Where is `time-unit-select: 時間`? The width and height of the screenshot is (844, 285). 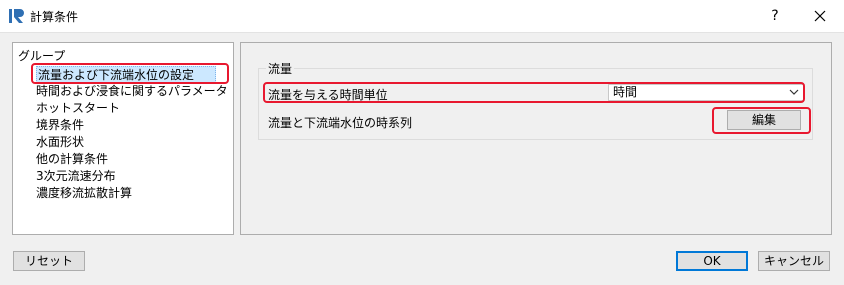
time-unit-select: 時間 is located at coordinates (706, 92).